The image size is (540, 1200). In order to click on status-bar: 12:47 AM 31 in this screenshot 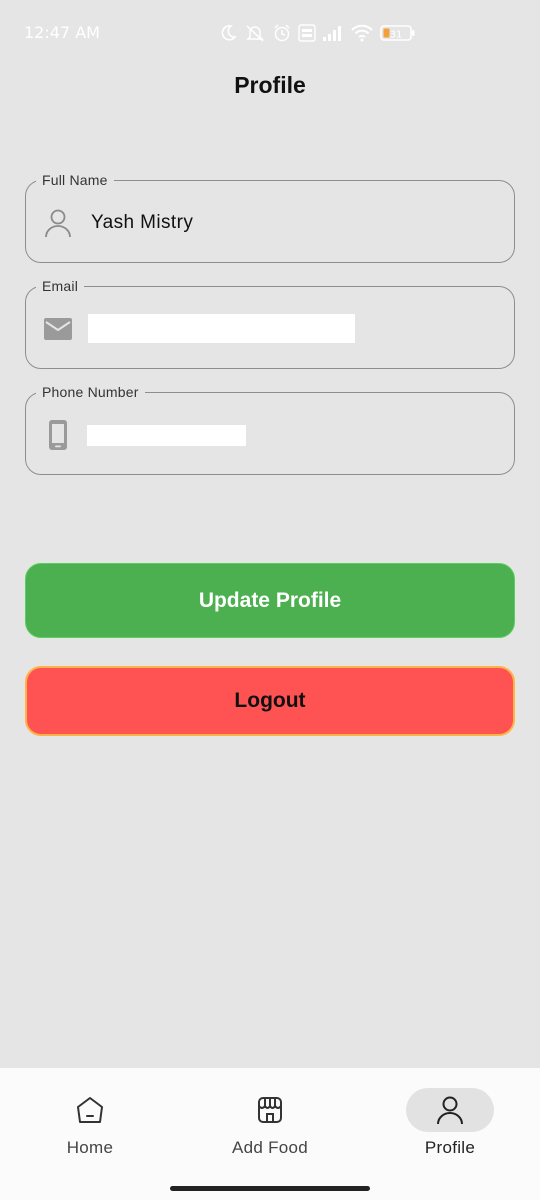, I will do `click(270, 32)`.